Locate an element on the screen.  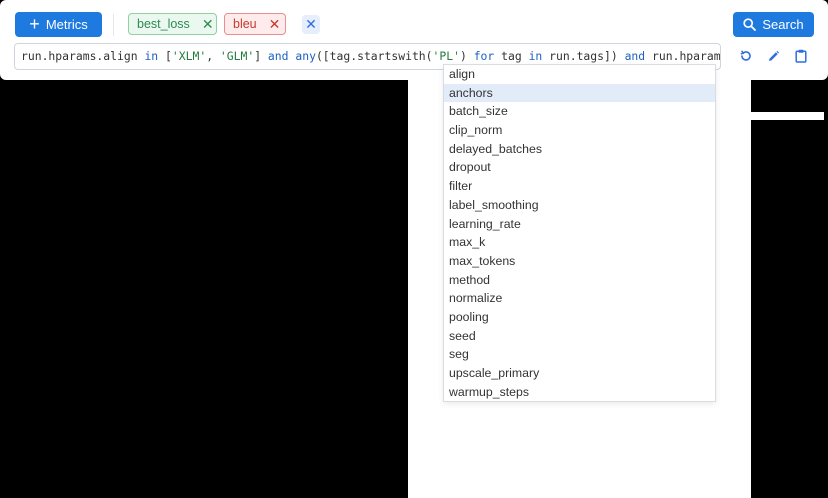
autocomplete-option: delayed_batches is located at coordinates (579, 149).